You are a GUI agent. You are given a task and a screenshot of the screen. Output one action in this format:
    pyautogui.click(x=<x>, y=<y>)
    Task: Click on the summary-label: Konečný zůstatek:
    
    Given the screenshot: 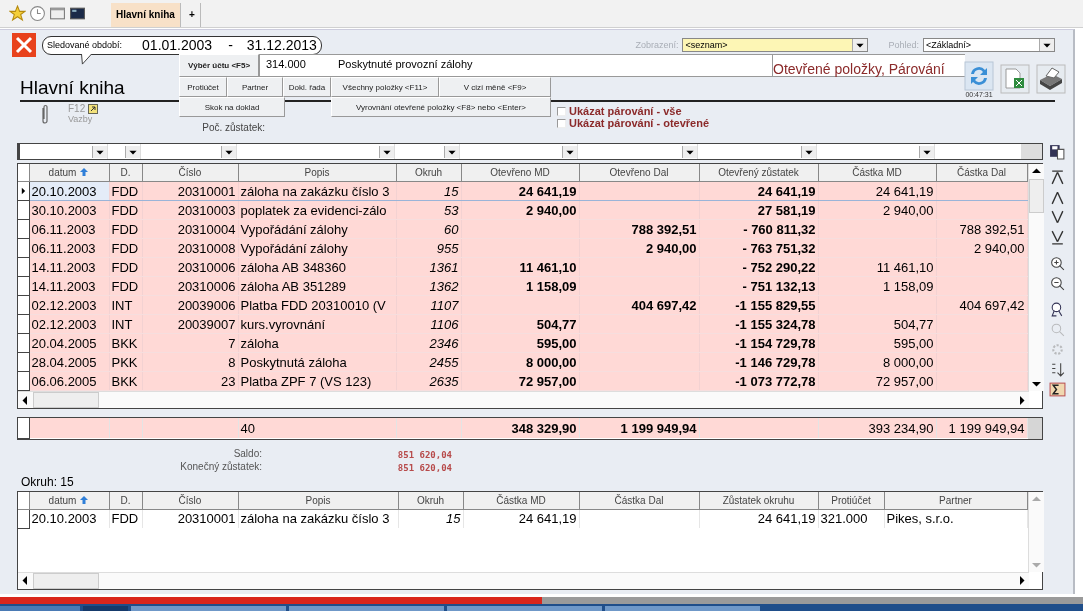 What is the action you would take?
    pyautogui.click(x=220, y=466)
    